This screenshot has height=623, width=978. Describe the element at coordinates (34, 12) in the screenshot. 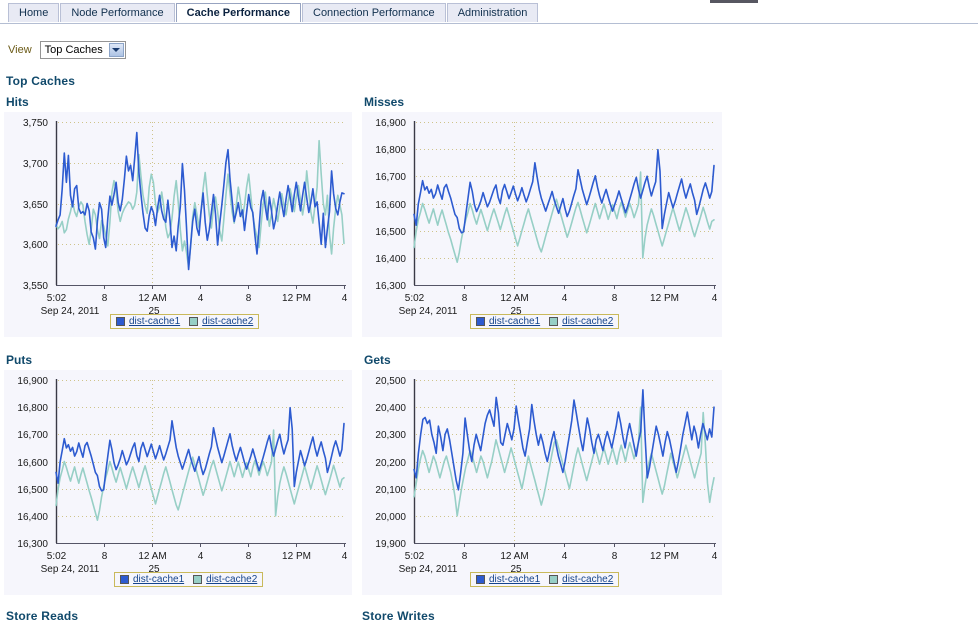

I see `tab-home: Home` at that location.